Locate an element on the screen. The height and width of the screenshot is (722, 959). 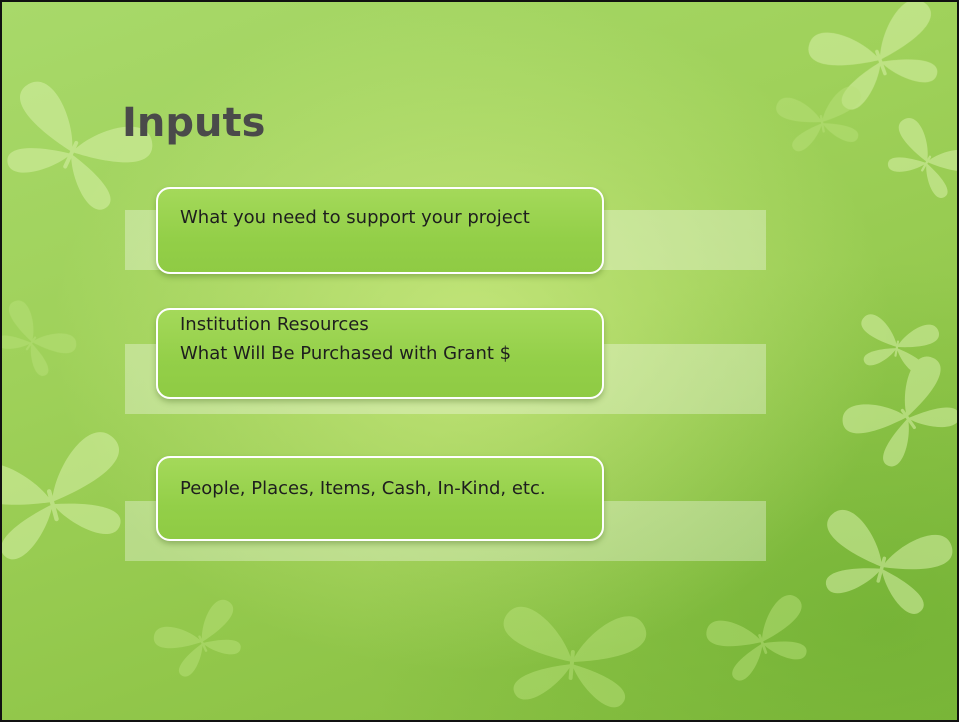
input-card-need: What you need to support your project is located at coordinates (380, 230).